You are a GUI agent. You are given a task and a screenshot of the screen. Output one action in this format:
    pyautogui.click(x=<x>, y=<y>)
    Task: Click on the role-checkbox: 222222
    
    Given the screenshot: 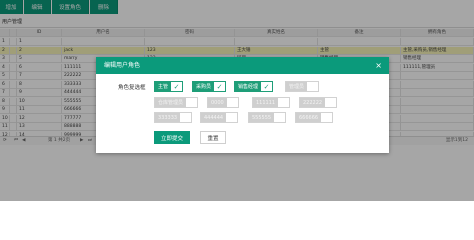 What is the action you would take?
    pyautogui.click(x=318, y=102)
    